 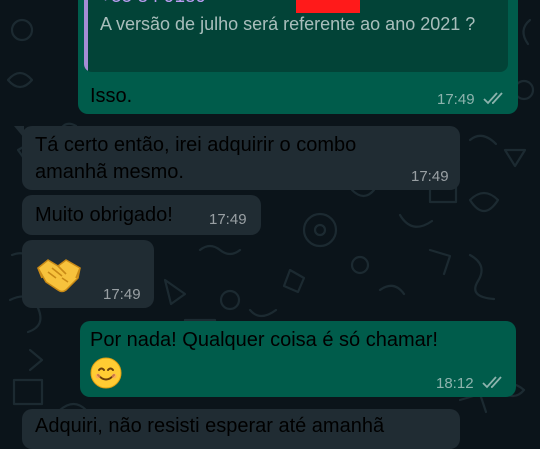 What do you see at coordinates (19, 132) in the screenshot?
I see `bubble-tail` at bounding box center [19, 132].